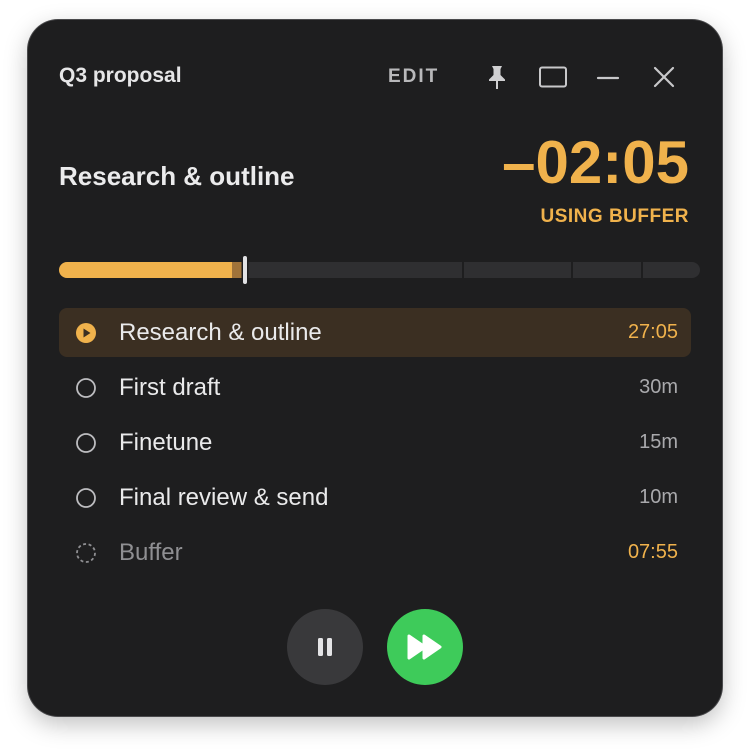  I want to click on pin-icon, so click(497, 77).